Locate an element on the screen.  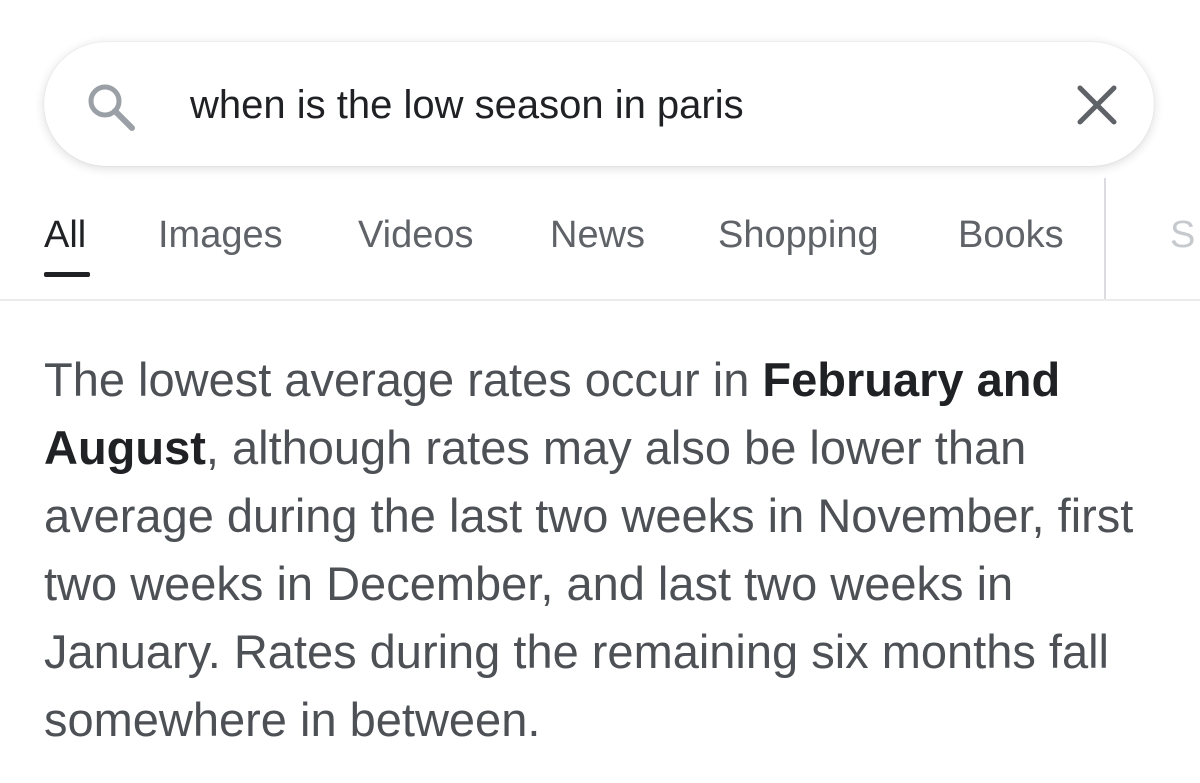
search-icon is located at coordinates (111, 107).